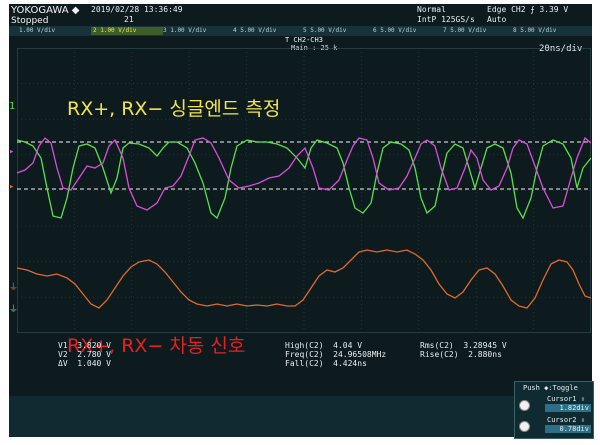 This screenshot has width=600, height=445. Describe the element at coordinates (12, 187) in the screenshot. I see `math-level-marker: ▸` at that location.